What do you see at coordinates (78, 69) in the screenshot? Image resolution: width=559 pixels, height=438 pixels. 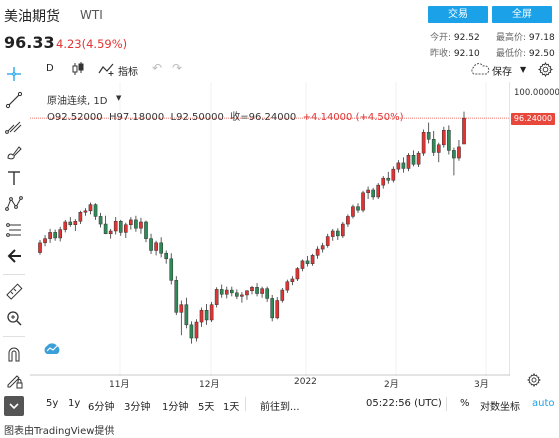 I see `candle-style-icon` at bounding box center [78, 69].